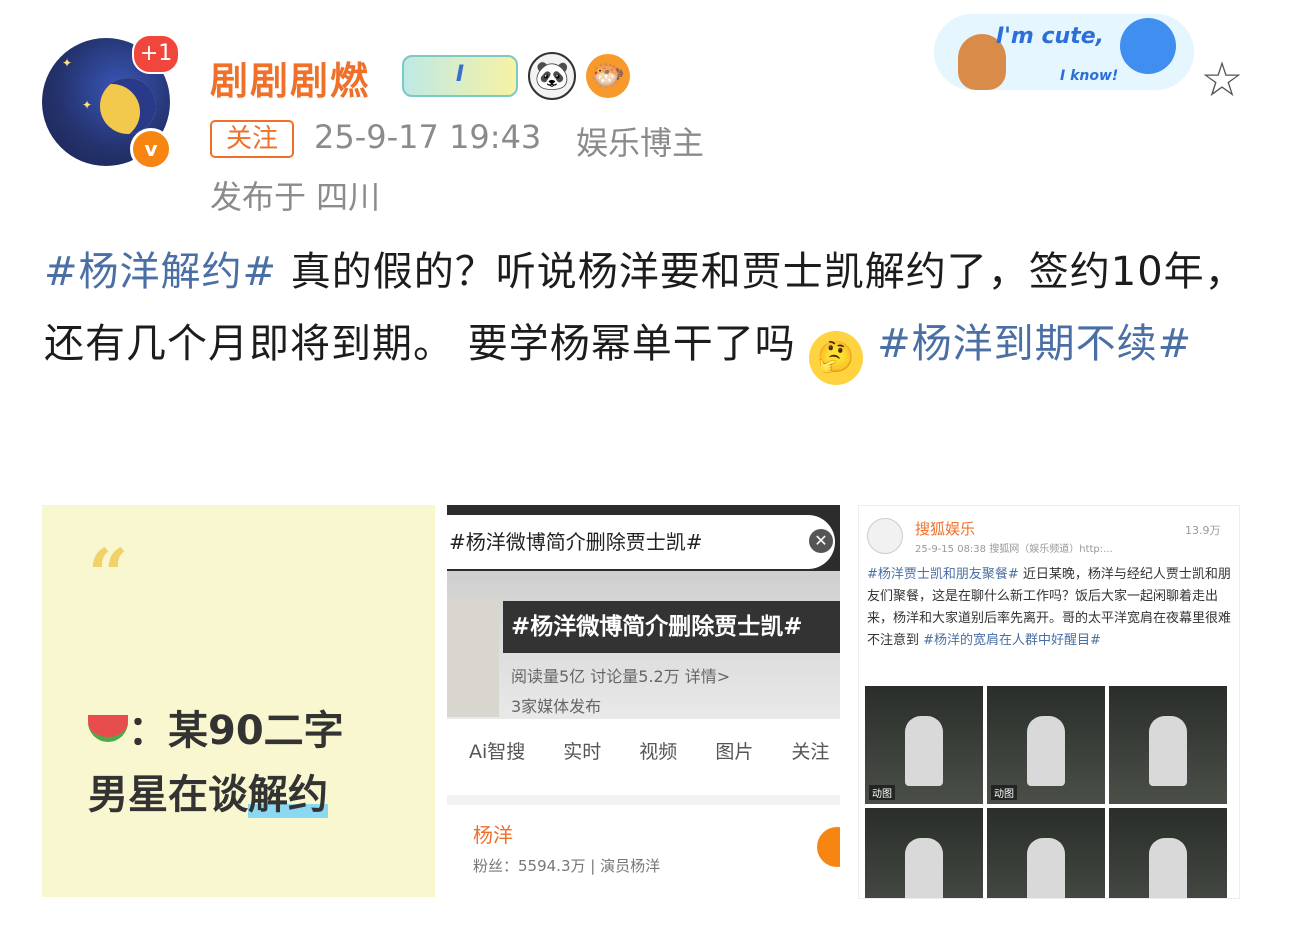 The width and height of the screenshot is (1290, 940). Describe the element at coordinates (885, 536) in the screenshot. I see `sohu-avatar` at that location.